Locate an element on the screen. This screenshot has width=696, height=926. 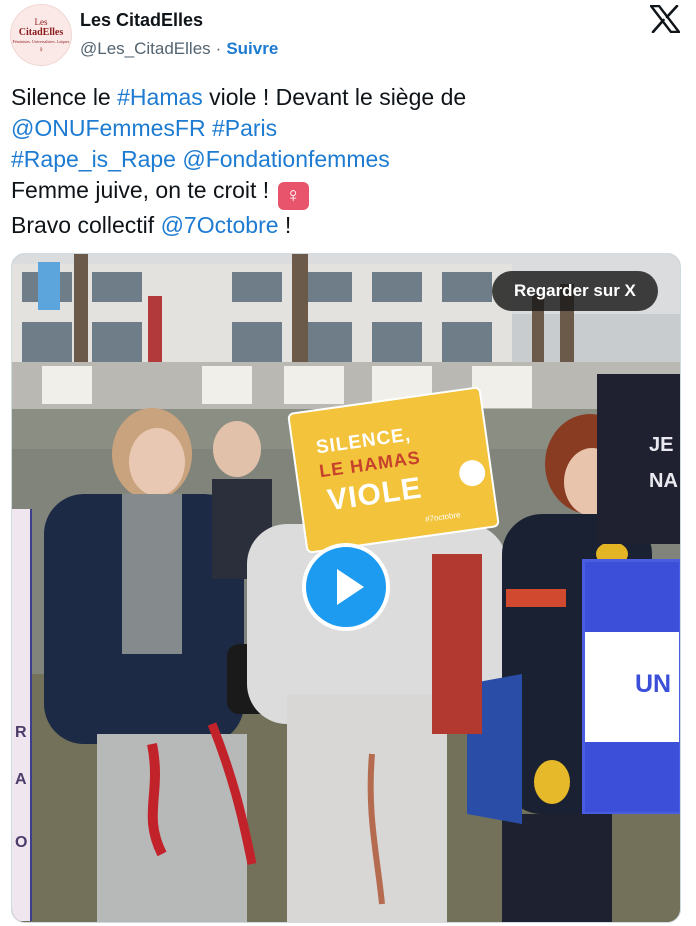
hashtag-hamas-link: #Hamas is located at coordinates (160, 97).